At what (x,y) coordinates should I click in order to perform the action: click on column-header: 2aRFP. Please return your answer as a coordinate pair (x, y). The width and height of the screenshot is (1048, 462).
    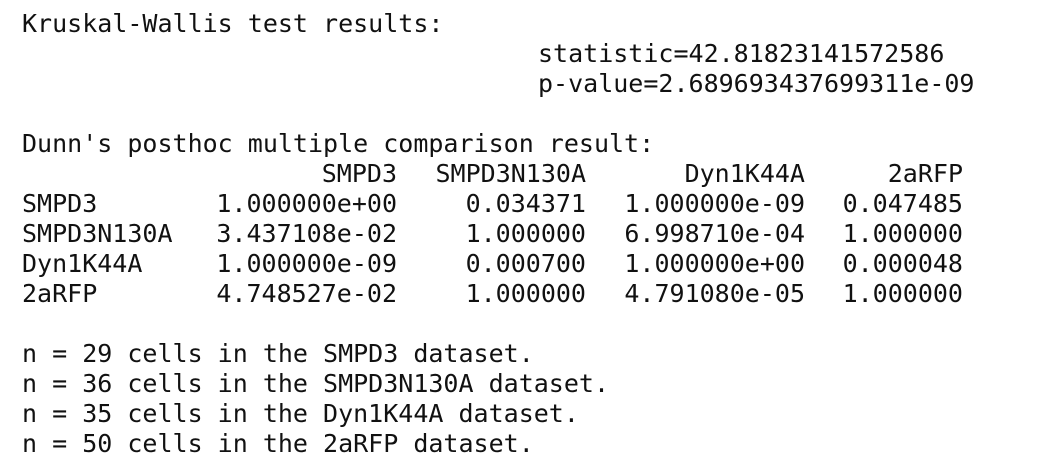
    Looking at the image, I should click on (925, 173).